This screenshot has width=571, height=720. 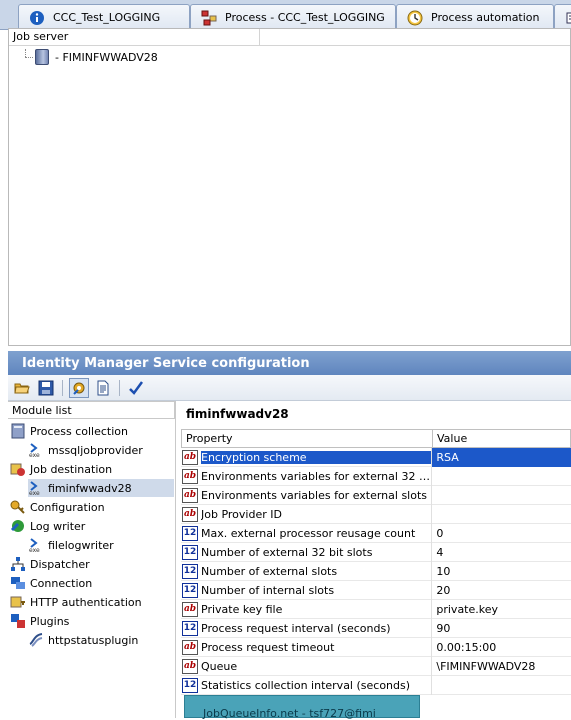 What do you see at coordinates (376, 647) in the screenshot?
I see `property-row: ab Process request timeout 0.00:15:00` at bounding box center [376, 647].